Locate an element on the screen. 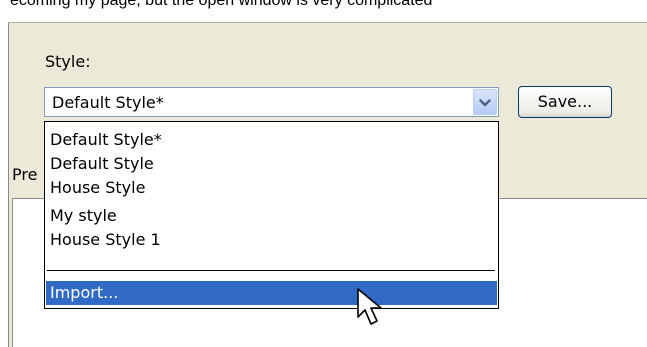 The image size is (647, 347). dropdown-option-house-style-1: House Style 1 is located at coordinates (105, 239).